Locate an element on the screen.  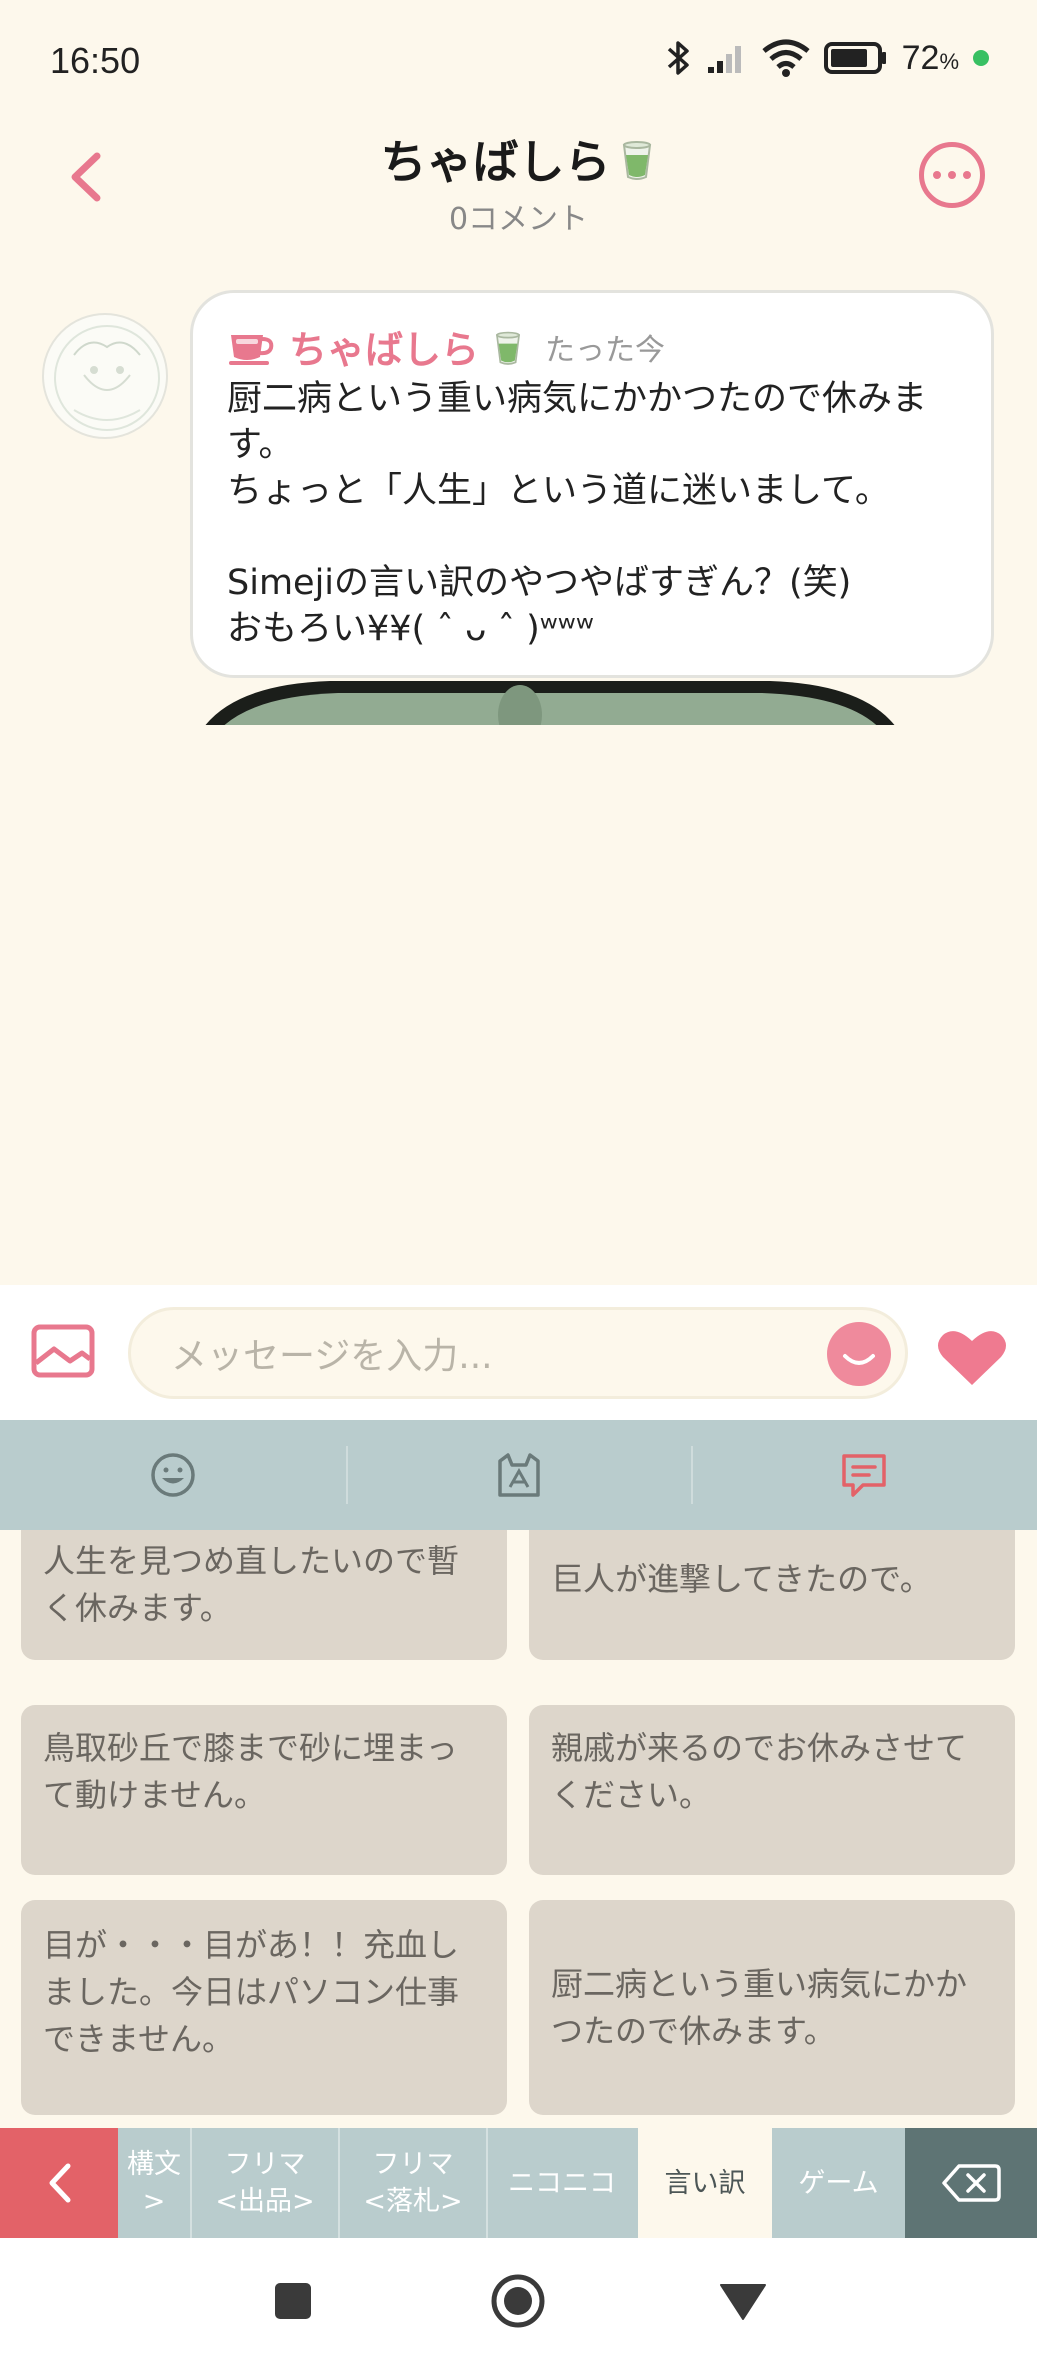
category-furima-rakusatsu: フリマ <落札> is located at coordinates (413, 2183).